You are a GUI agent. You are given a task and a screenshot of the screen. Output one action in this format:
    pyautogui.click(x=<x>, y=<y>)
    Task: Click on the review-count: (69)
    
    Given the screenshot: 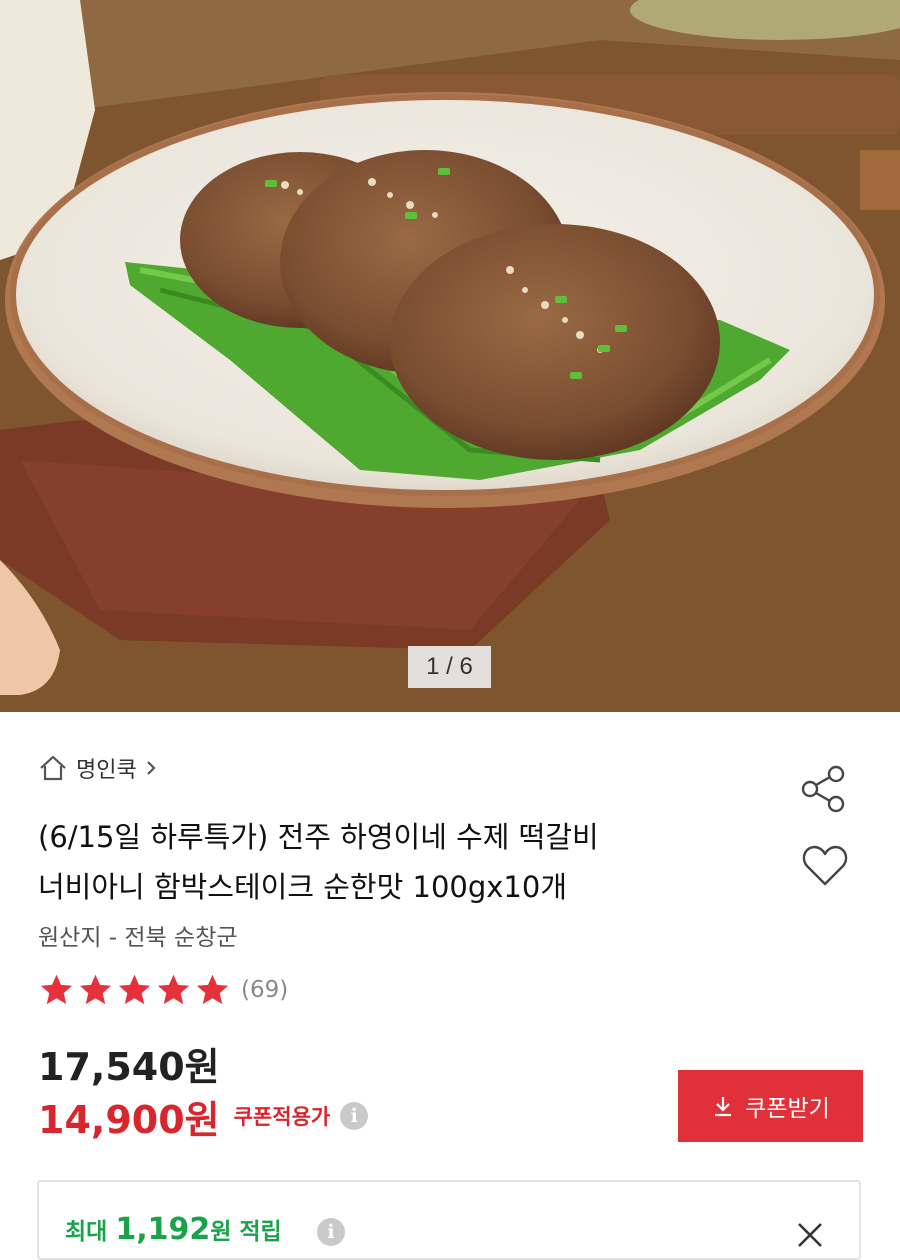 What is the action you would take?
    pyautogui.click(x=265, y=990)
    